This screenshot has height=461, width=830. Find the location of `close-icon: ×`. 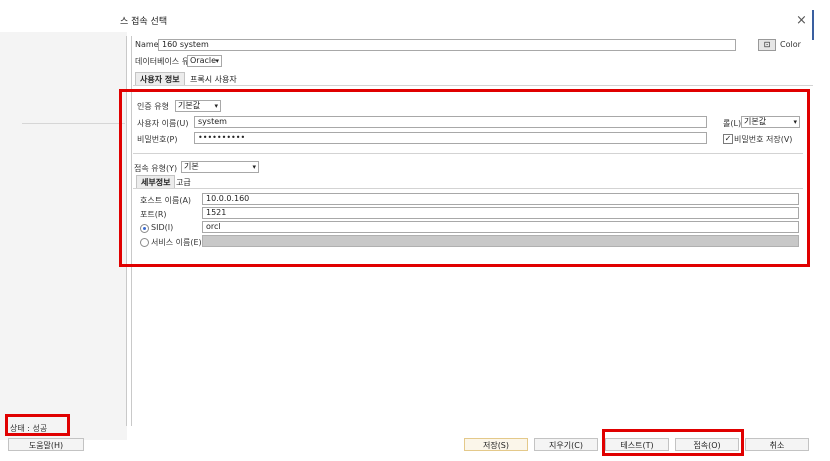

close-icon: × is located at coordinates (801, 20).